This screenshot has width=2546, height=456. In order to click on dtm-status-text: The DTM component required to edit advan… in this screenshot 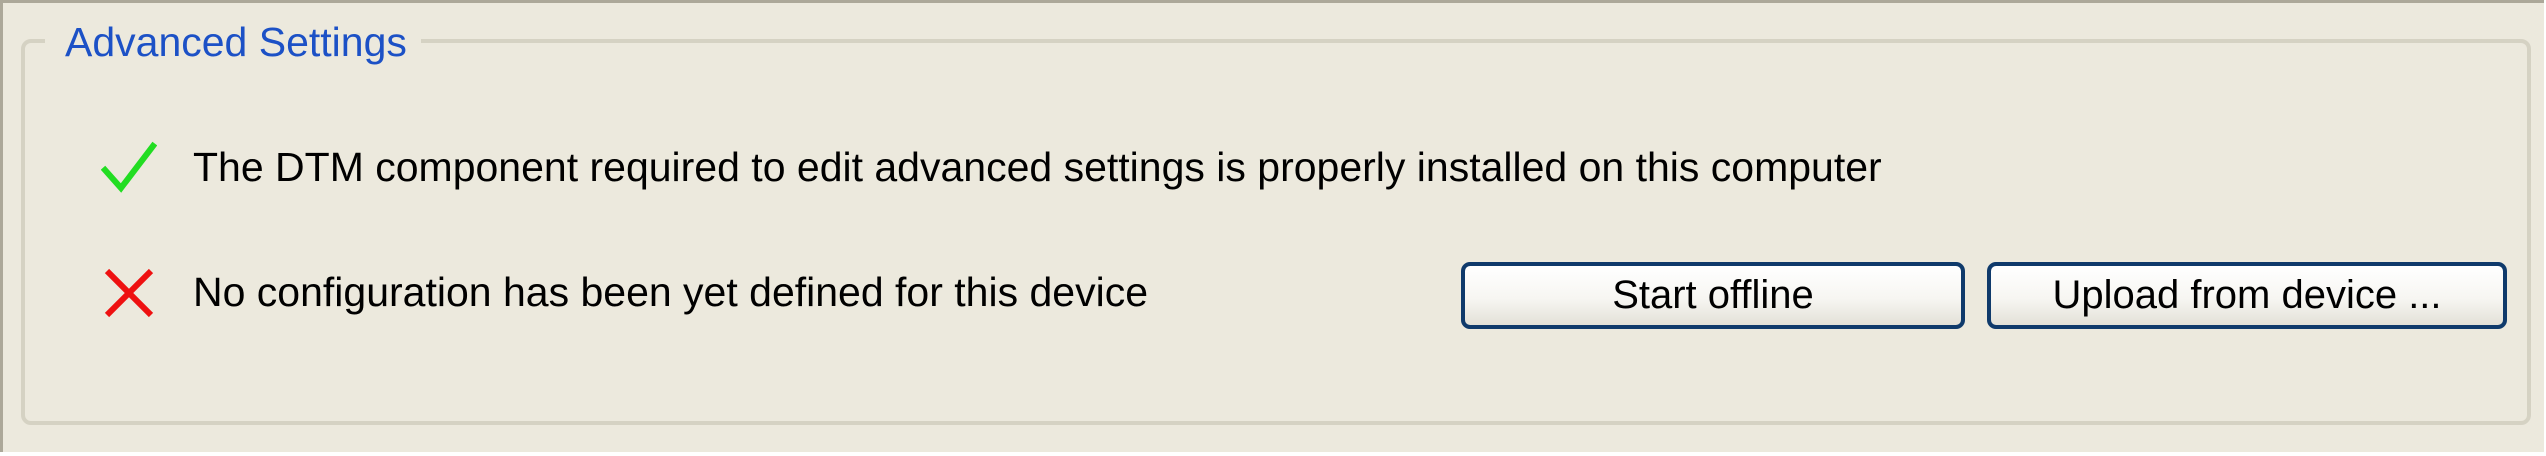, I will do `click(1037, 167)`.